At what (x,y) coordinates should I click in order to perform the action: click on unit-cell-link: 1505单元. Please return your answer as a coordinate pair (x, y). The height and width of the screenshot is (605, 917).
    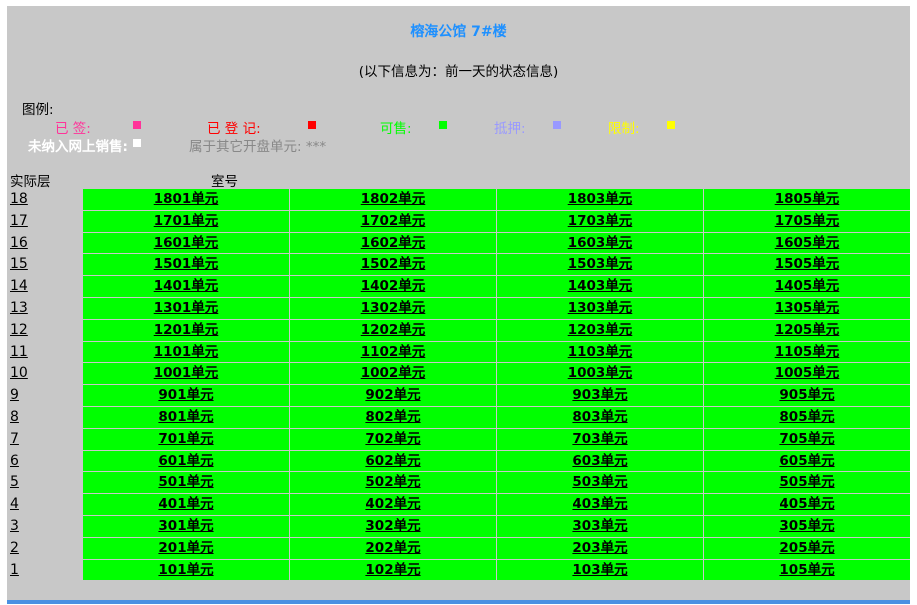
    Looking at the image, I should click on (807, 265).